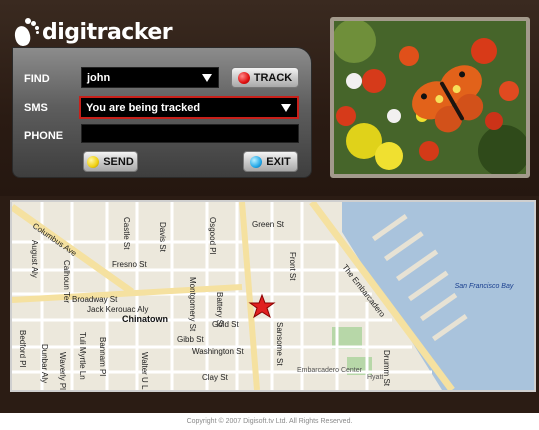 Image resolution: width=539 pixels, height=430 pixels. I want to click on sms-label: SMS, so click(36, 108).